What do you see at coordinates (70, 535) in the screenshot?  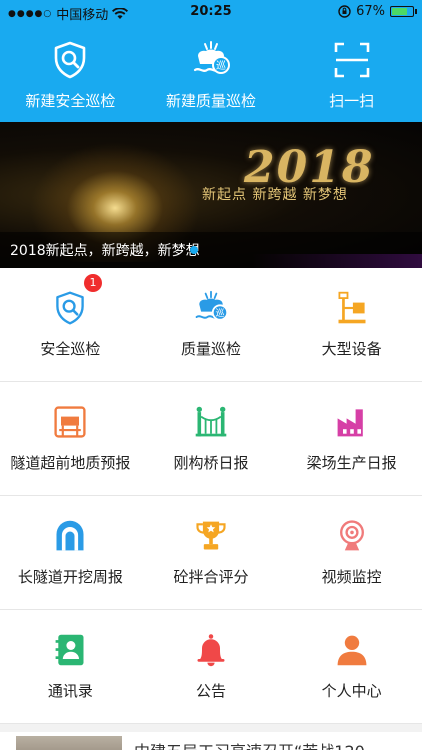 I see `tunnel-icon` at bounding box center [70, 535].